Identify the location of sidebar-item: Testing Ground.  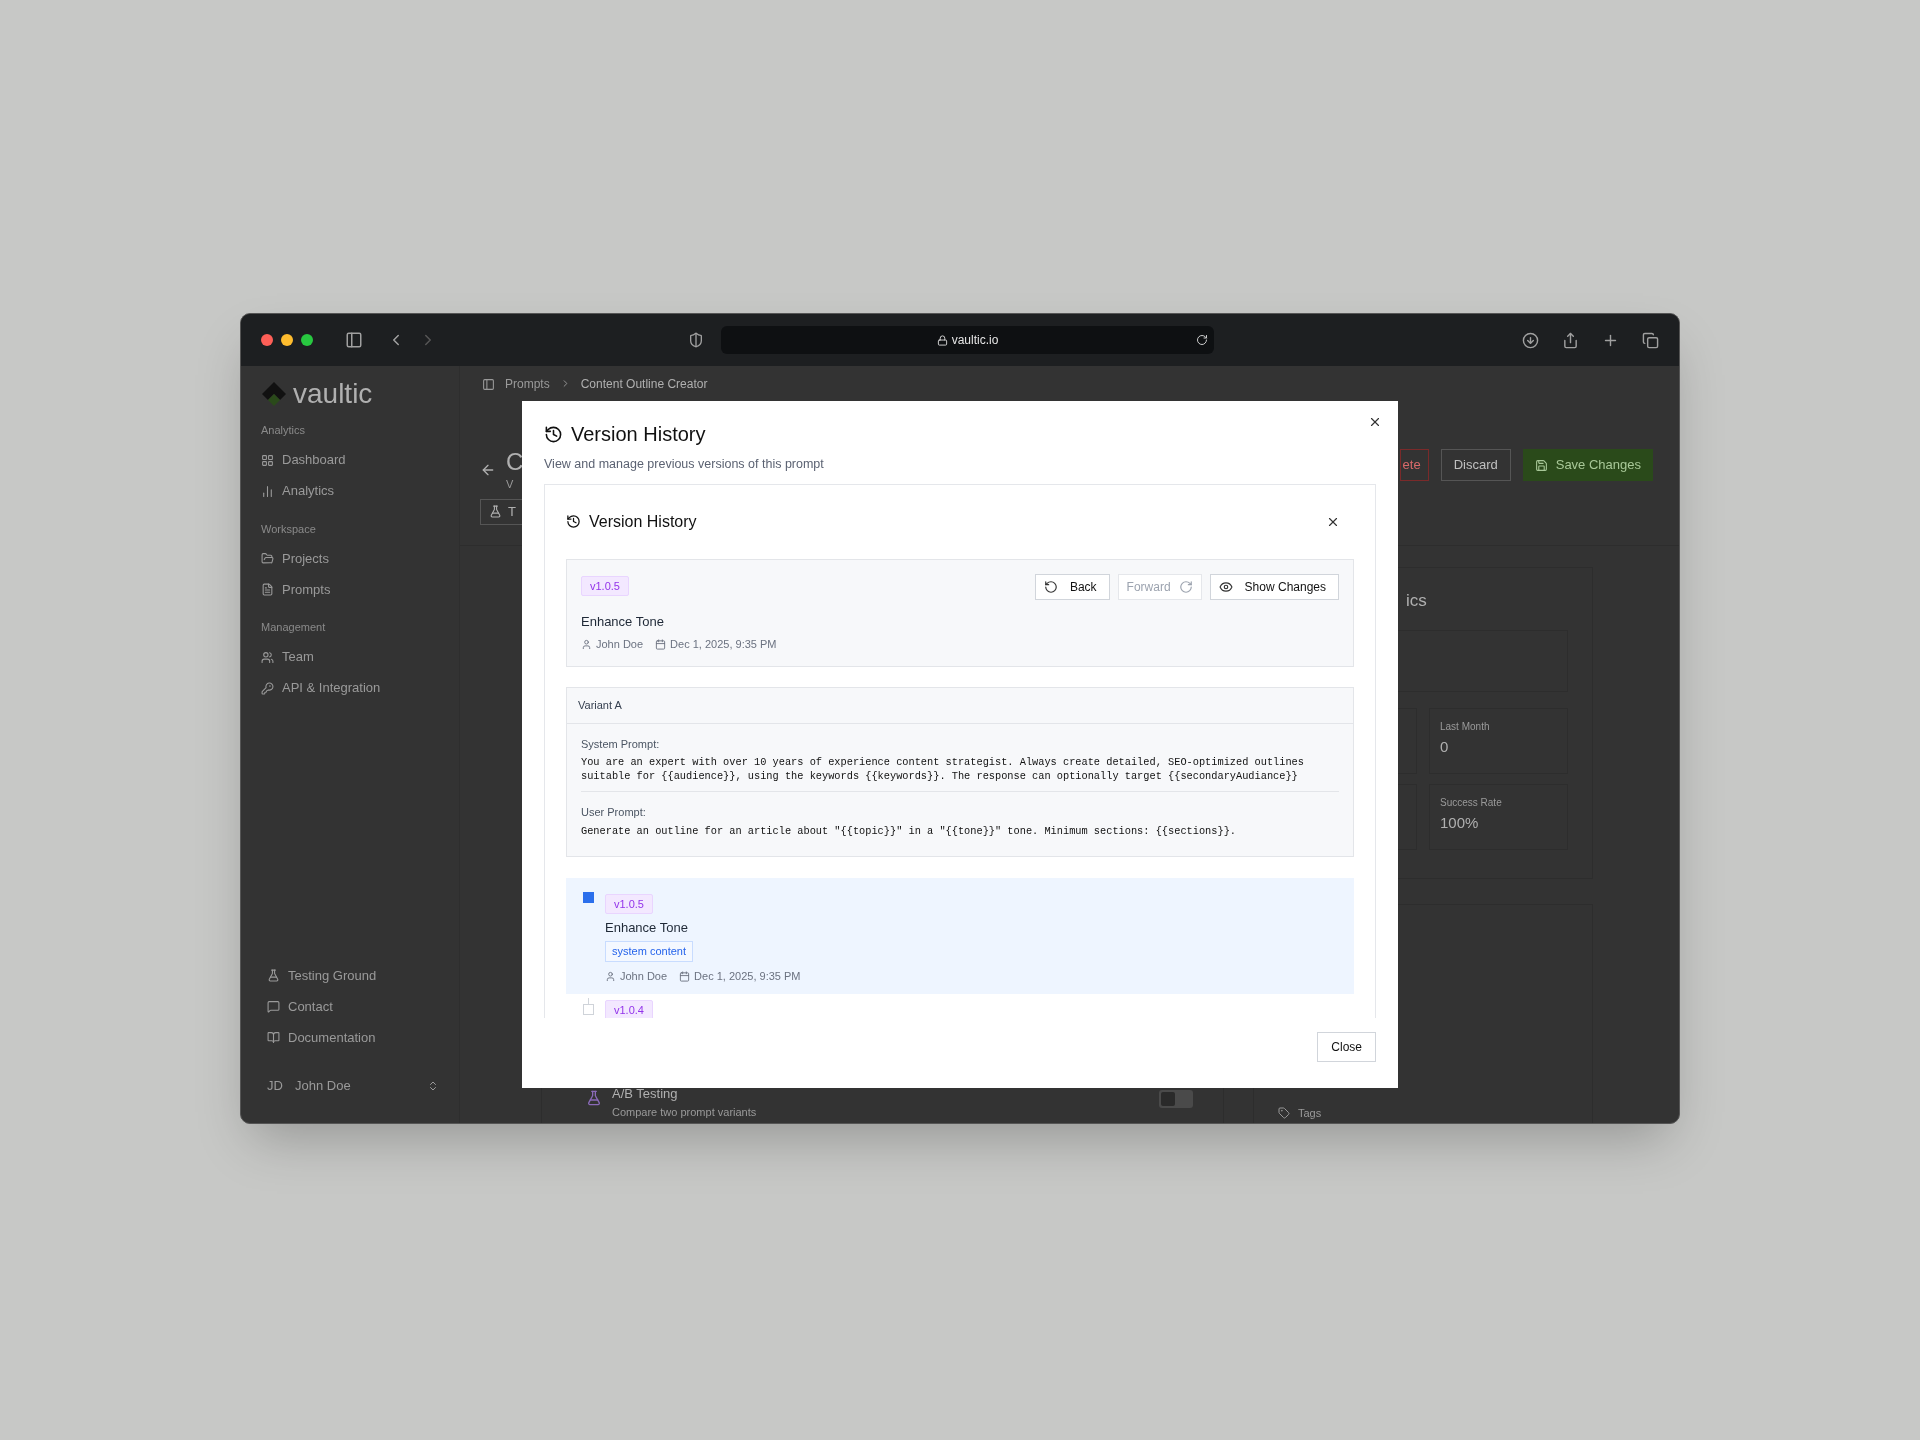
(350, 975).